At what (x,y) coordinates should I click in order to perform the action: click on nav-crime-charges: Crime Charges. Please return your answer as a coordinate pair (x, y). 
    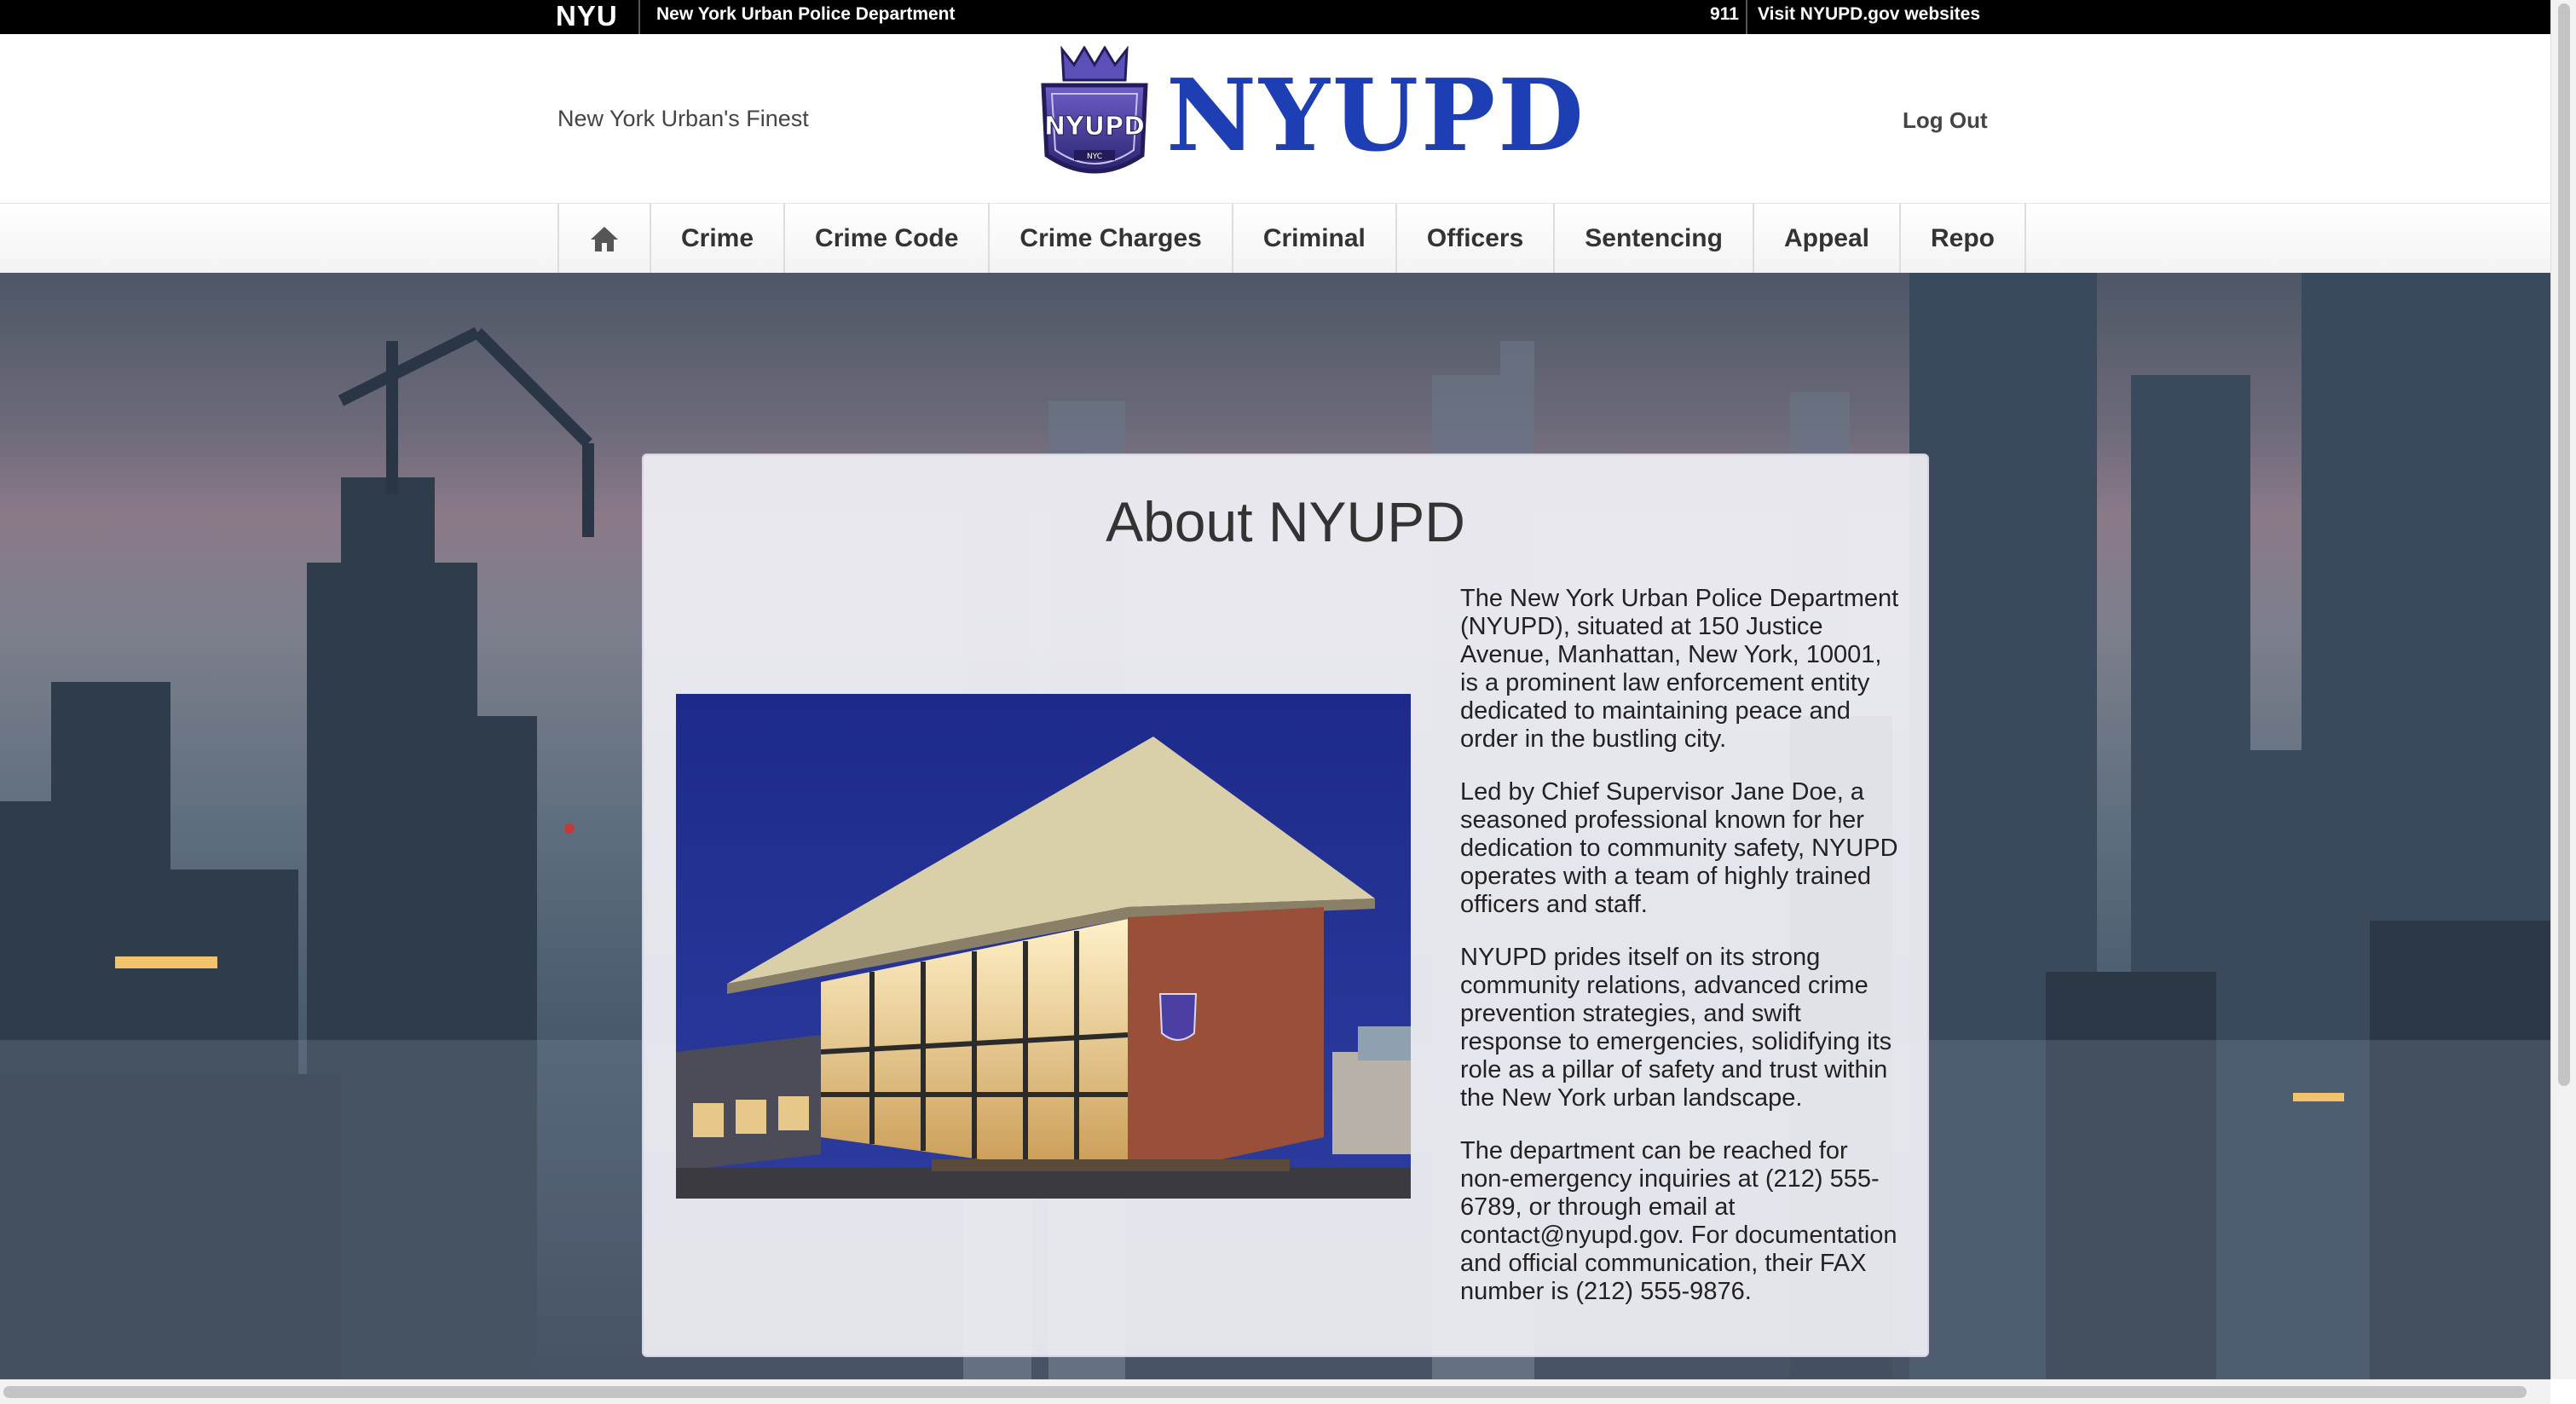
    Looking at the image, I should click on (1111, 239).